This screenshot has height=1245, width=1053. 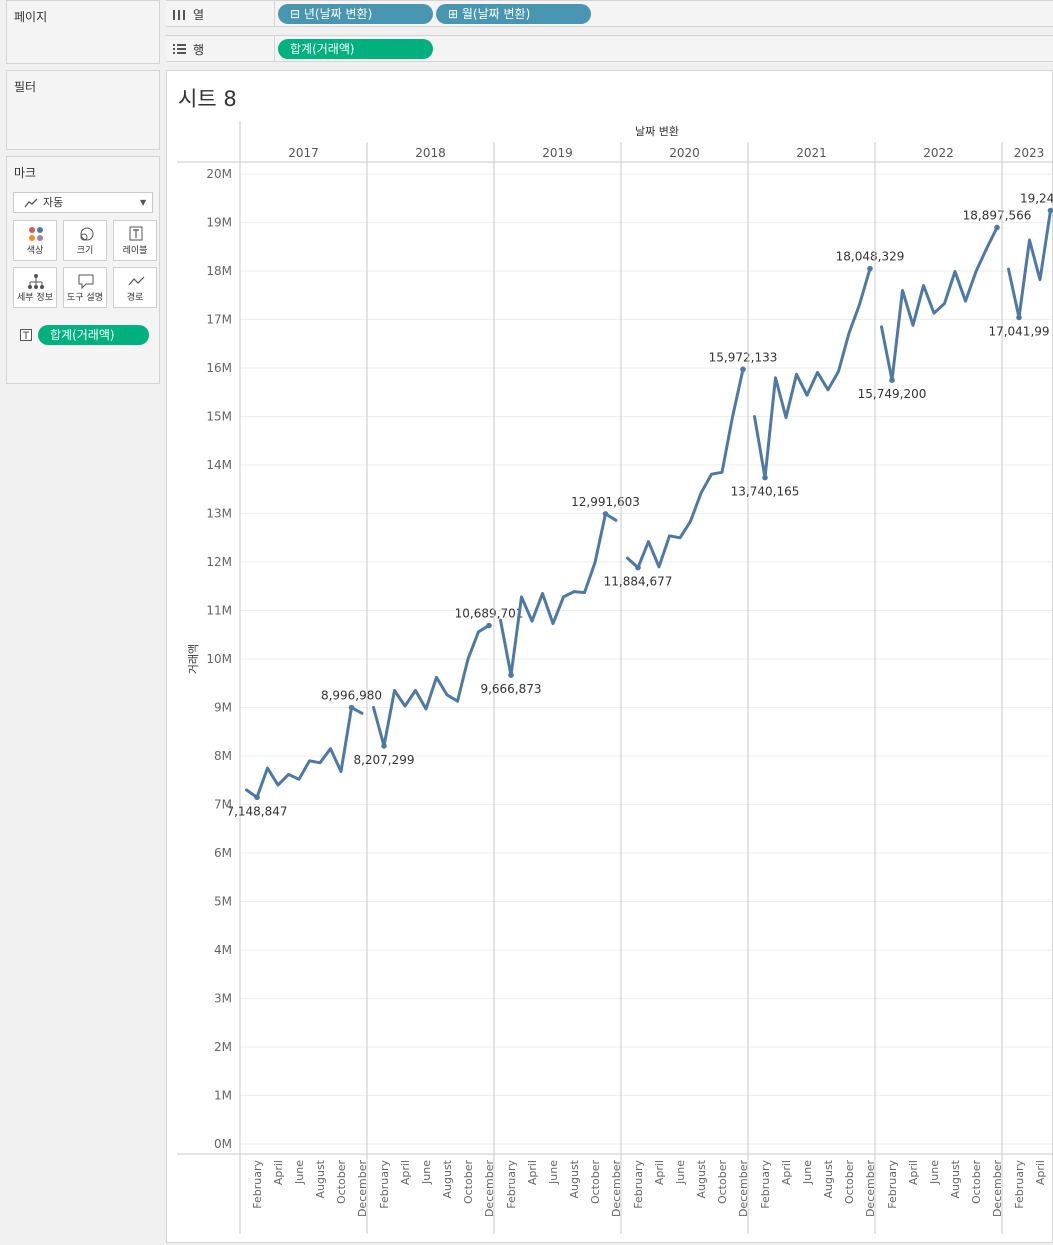 What do you see at coordinates (743, 357) in the screenshot?
I see `data-label: 15,972,133` at bounding box center [743, 357].